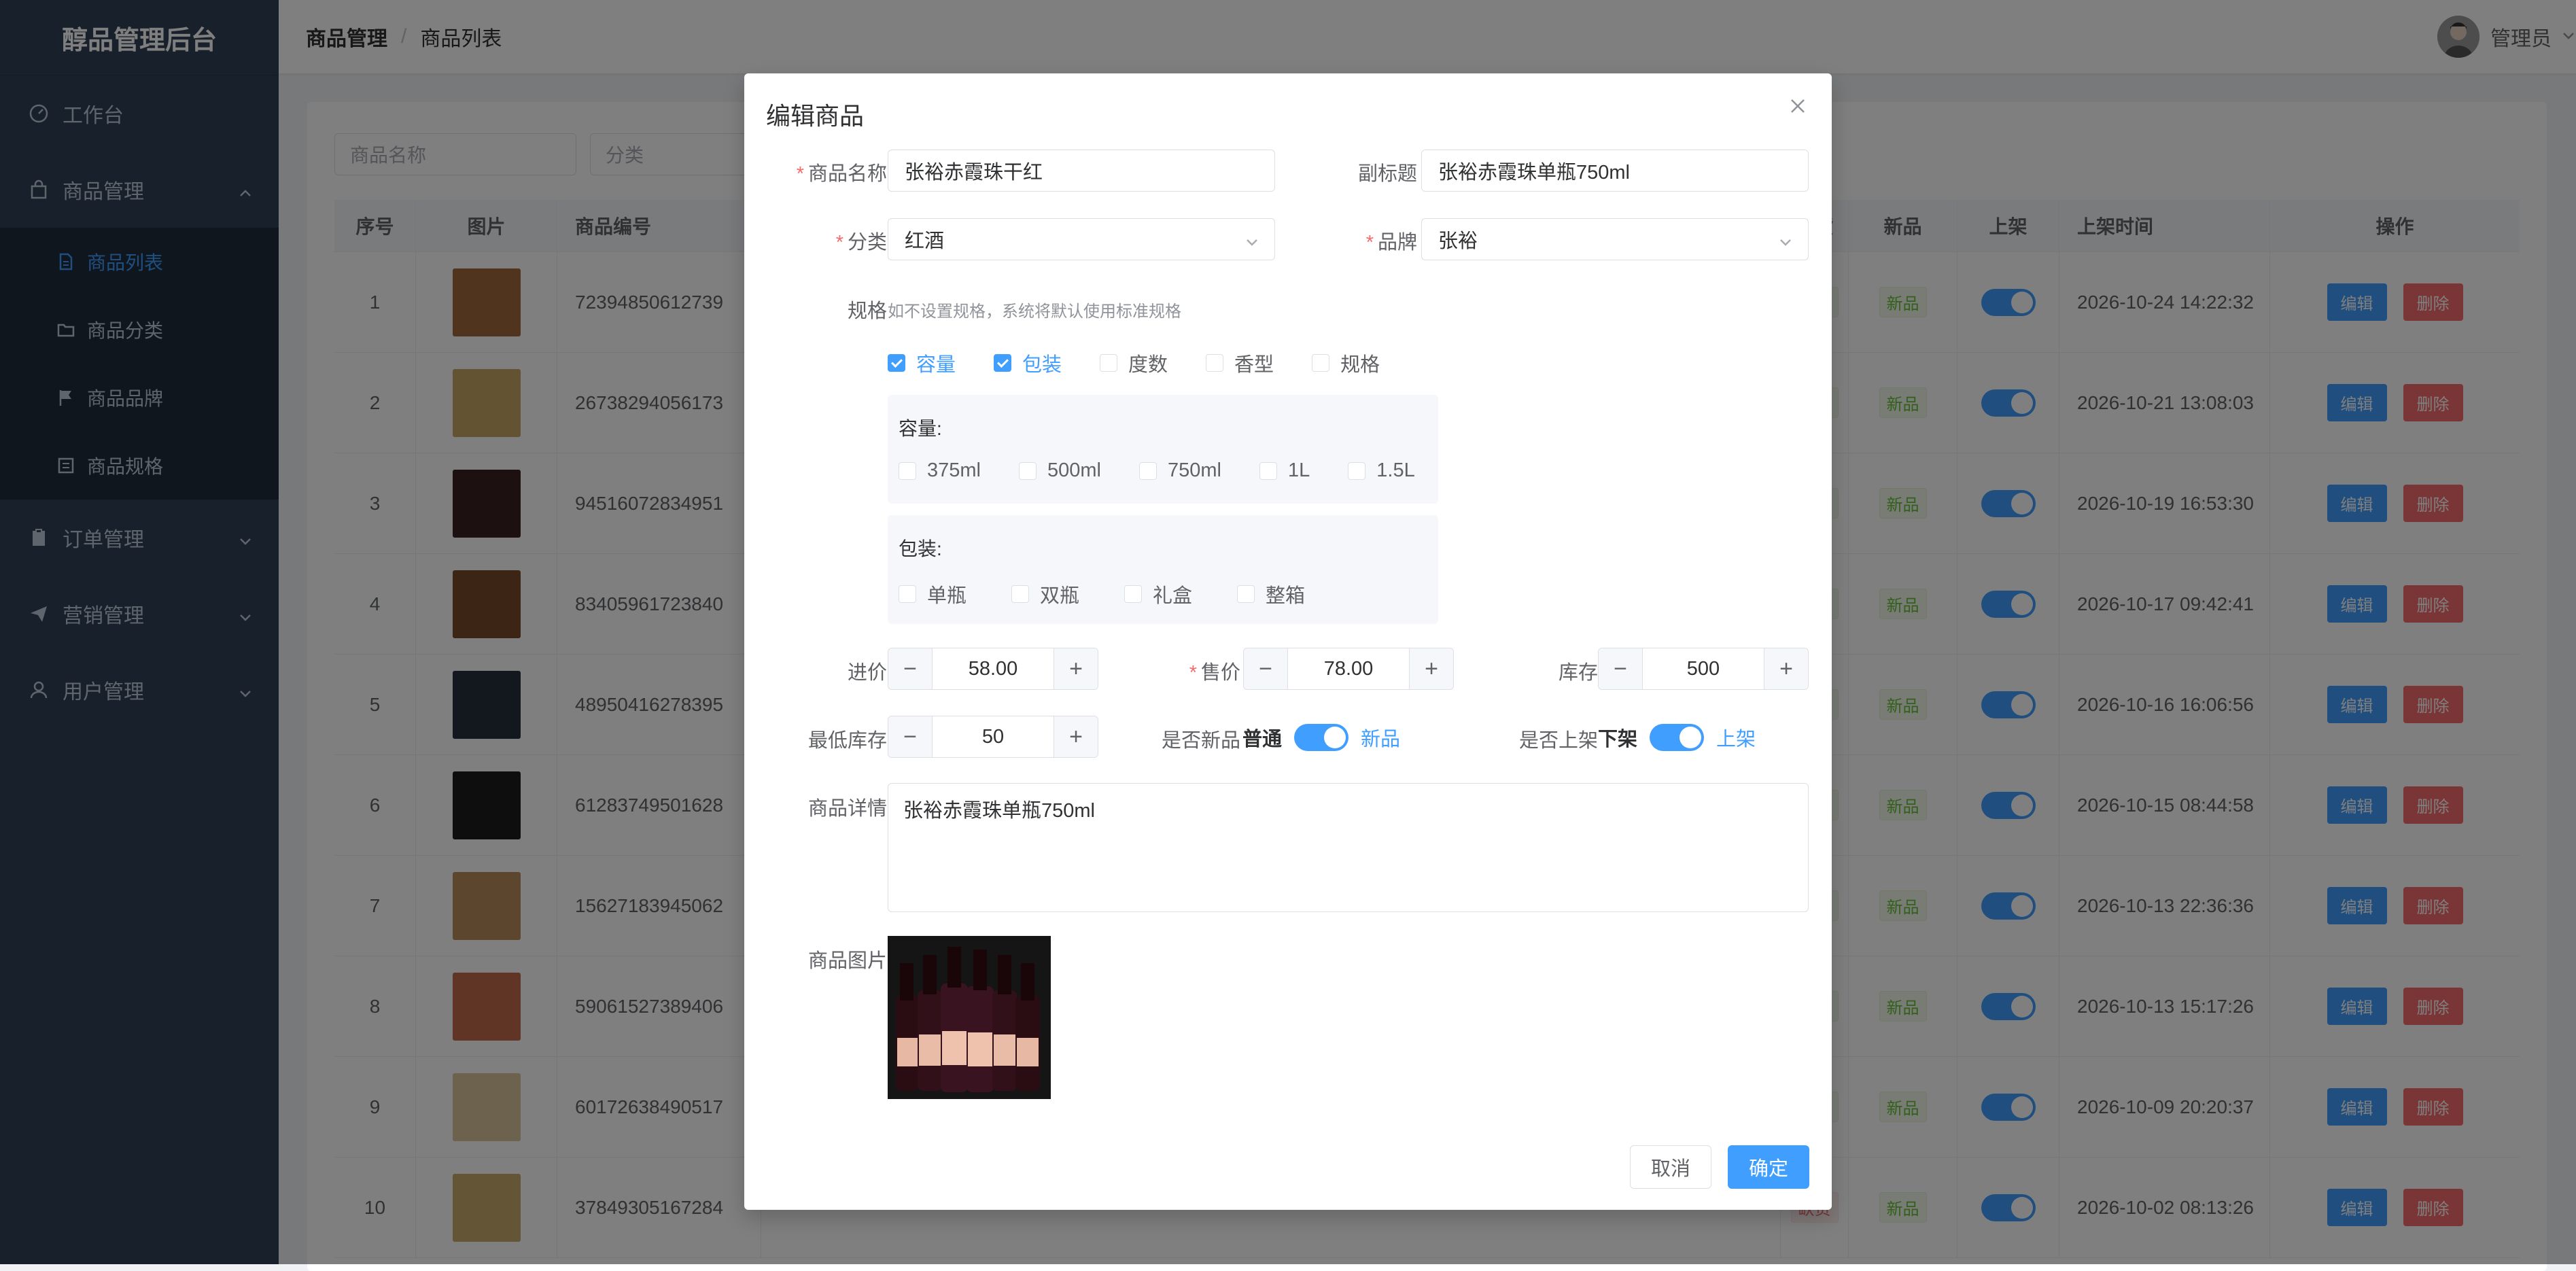  What do you see at coordinates (1254, 365) in the screenshot?
I see `checkbox-label: 香型` at bounding box center [1254, 365].